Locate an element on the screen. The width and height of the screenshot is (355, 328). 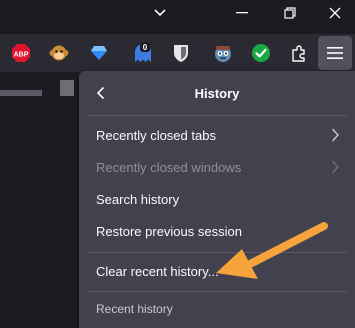
shield-icon is located at coordinates (181, 53).